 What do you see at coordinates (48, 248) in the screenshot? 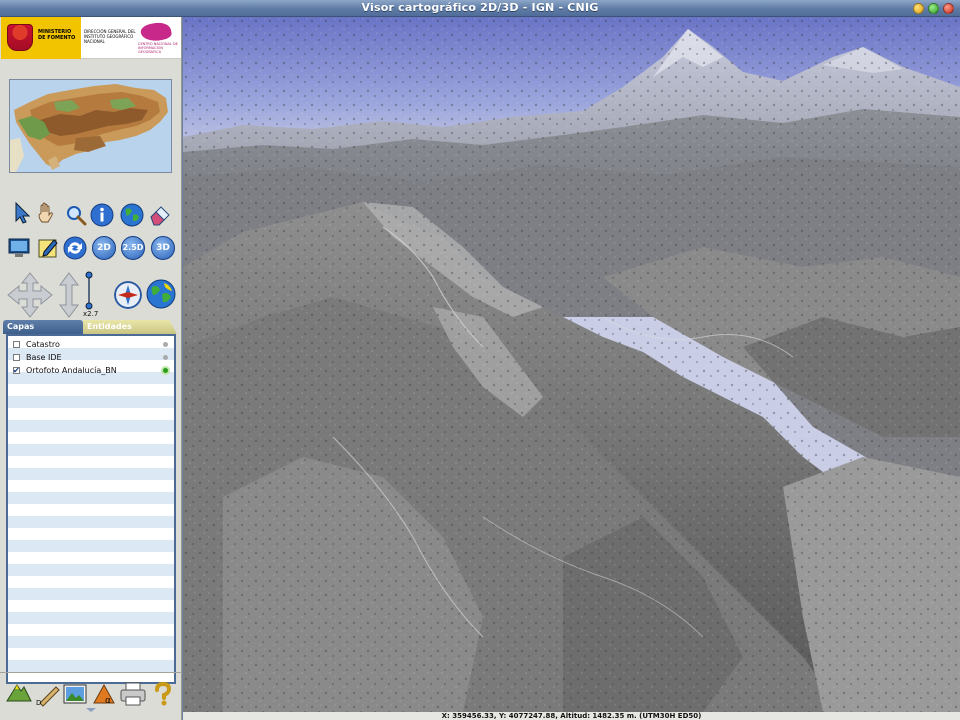
I see `edit-map-icon` at bounding box center [48, 248].